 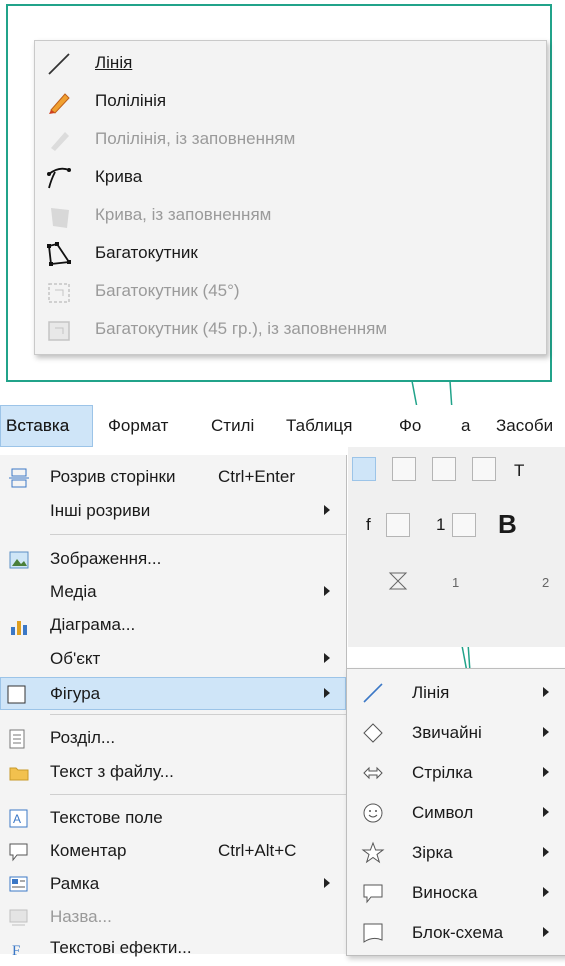 I want to click on shape-submenu-item-arrow: Стрілка, so click(x=456, y=773).